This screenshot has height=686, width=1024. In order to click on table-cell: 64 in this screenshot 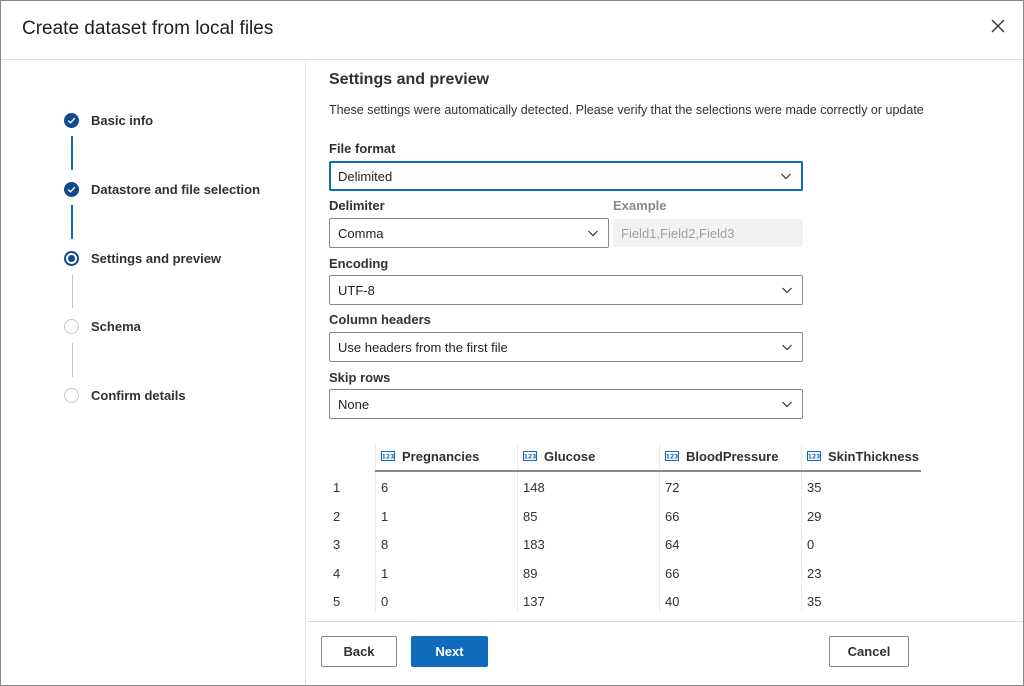, I will do `click(672, 544)`.